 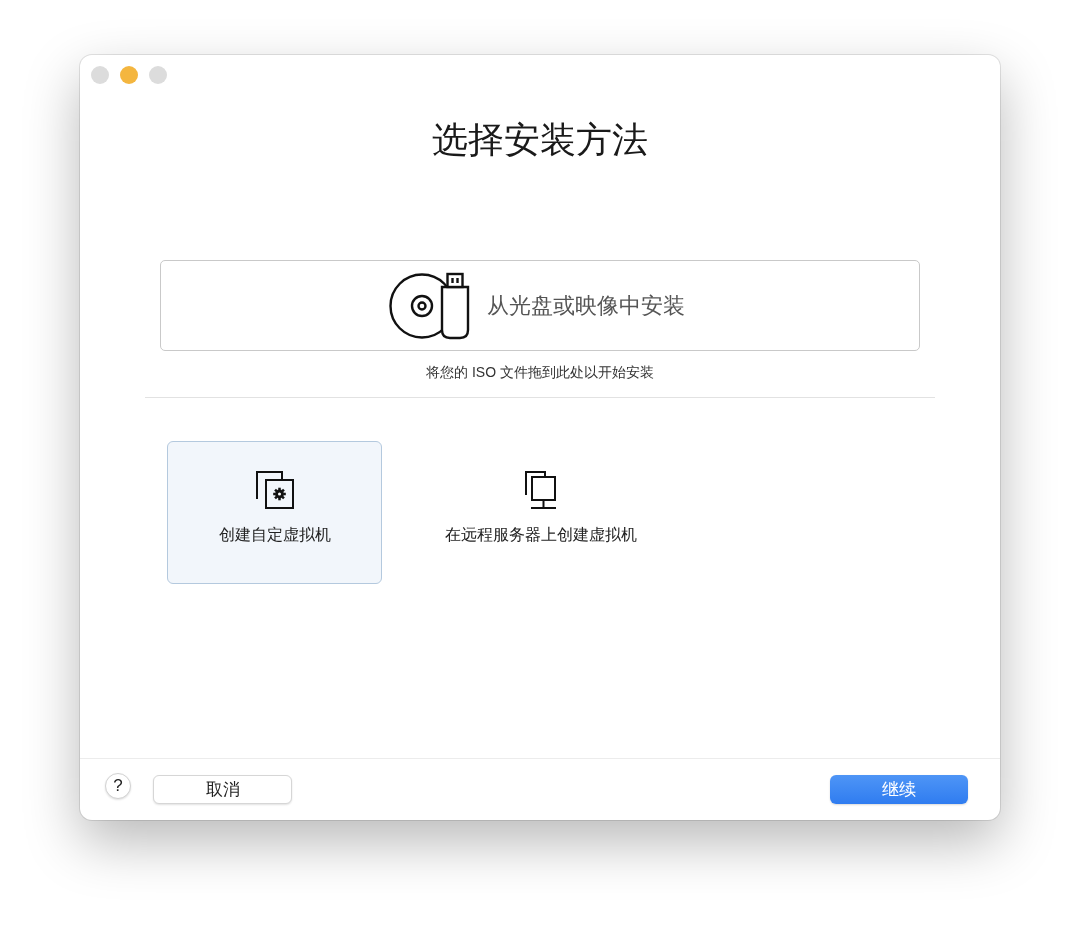 What do you see at coordinates (118, 785) in the screenshot?
I see `help-button: ?` at bounding box center [118, 785].